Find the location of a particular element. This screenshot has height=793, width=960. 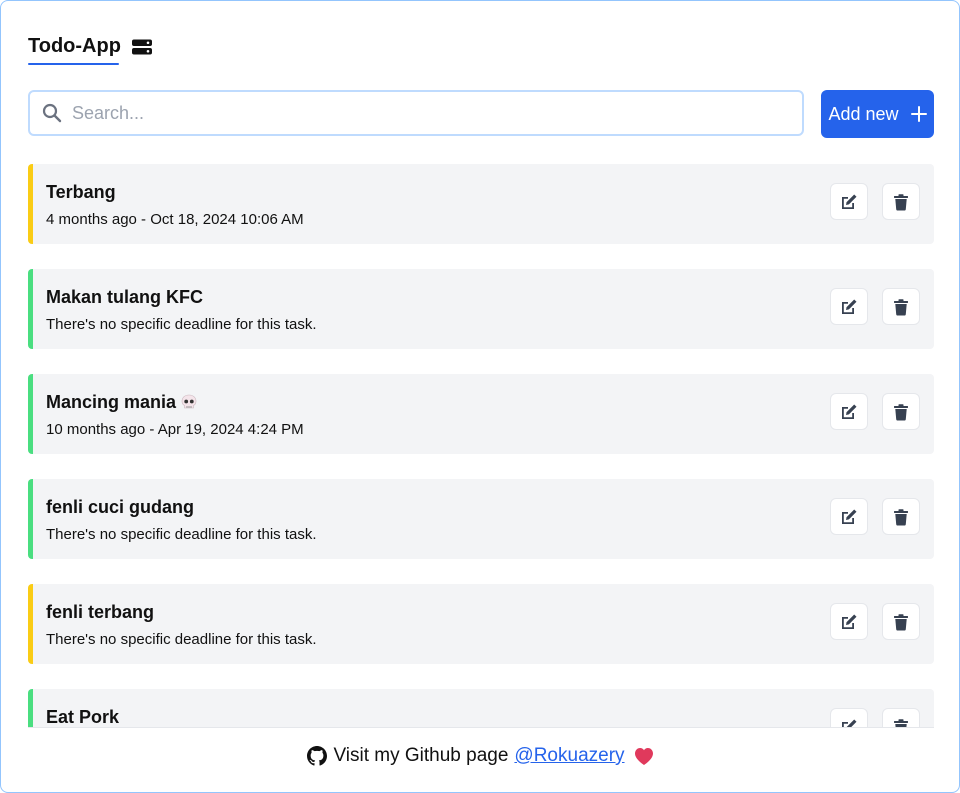

todo-title: Makan tulang KFC is located at coordinates (125, 297).